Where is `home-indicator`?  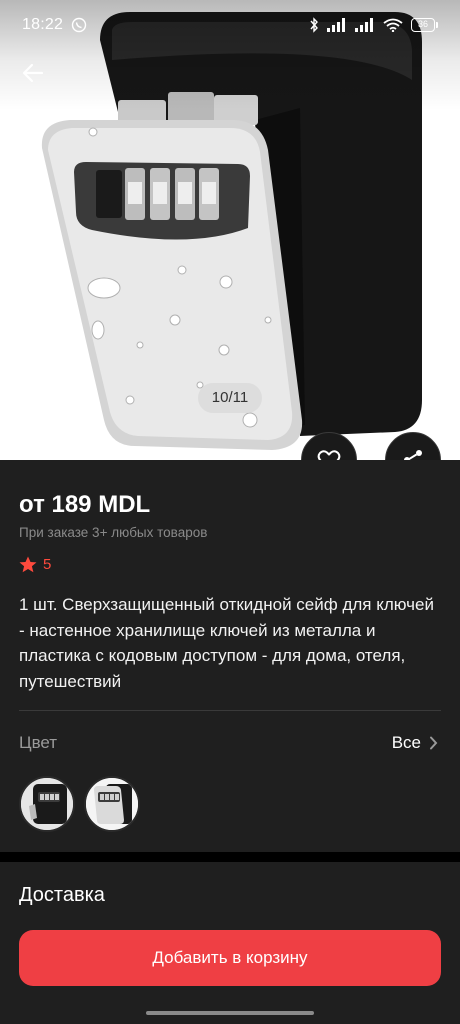
home-indicator is located at coordinates (230, 1013).